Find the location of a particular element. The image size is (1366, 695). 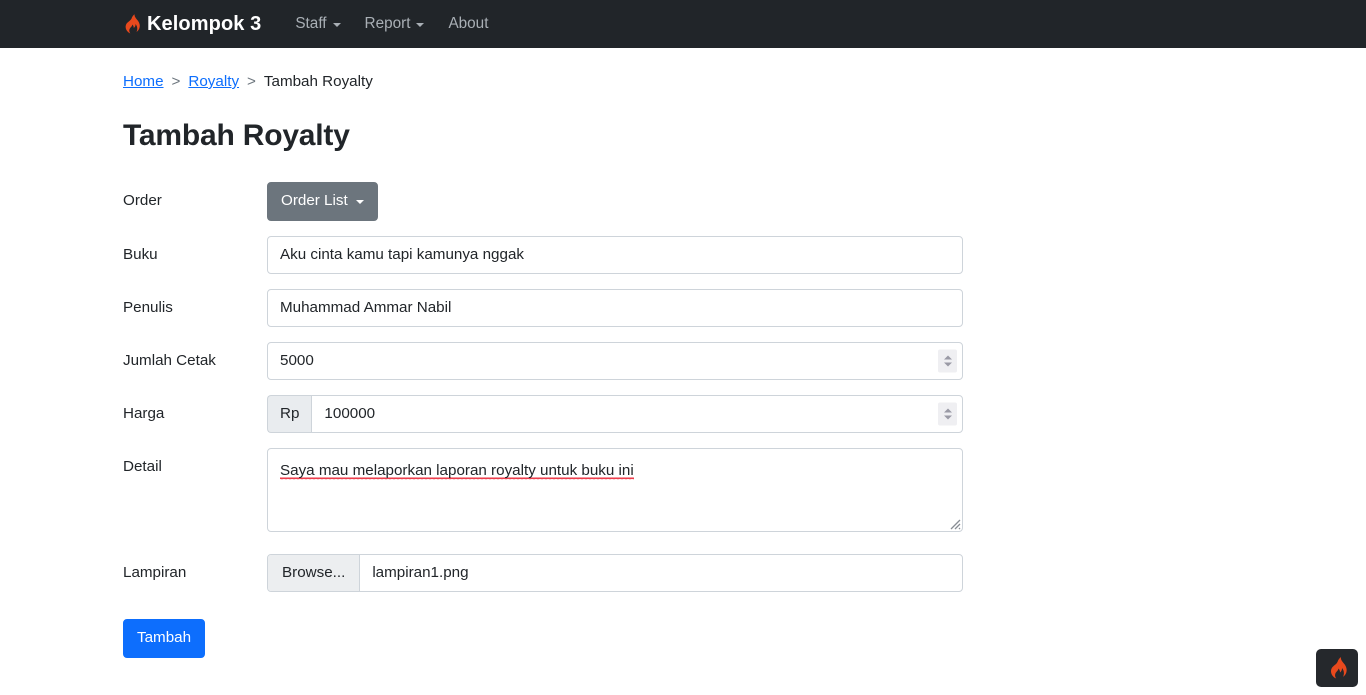

form-row-jumlah-cetak: Jumlah Cetak is located at coordinates (683, 360).